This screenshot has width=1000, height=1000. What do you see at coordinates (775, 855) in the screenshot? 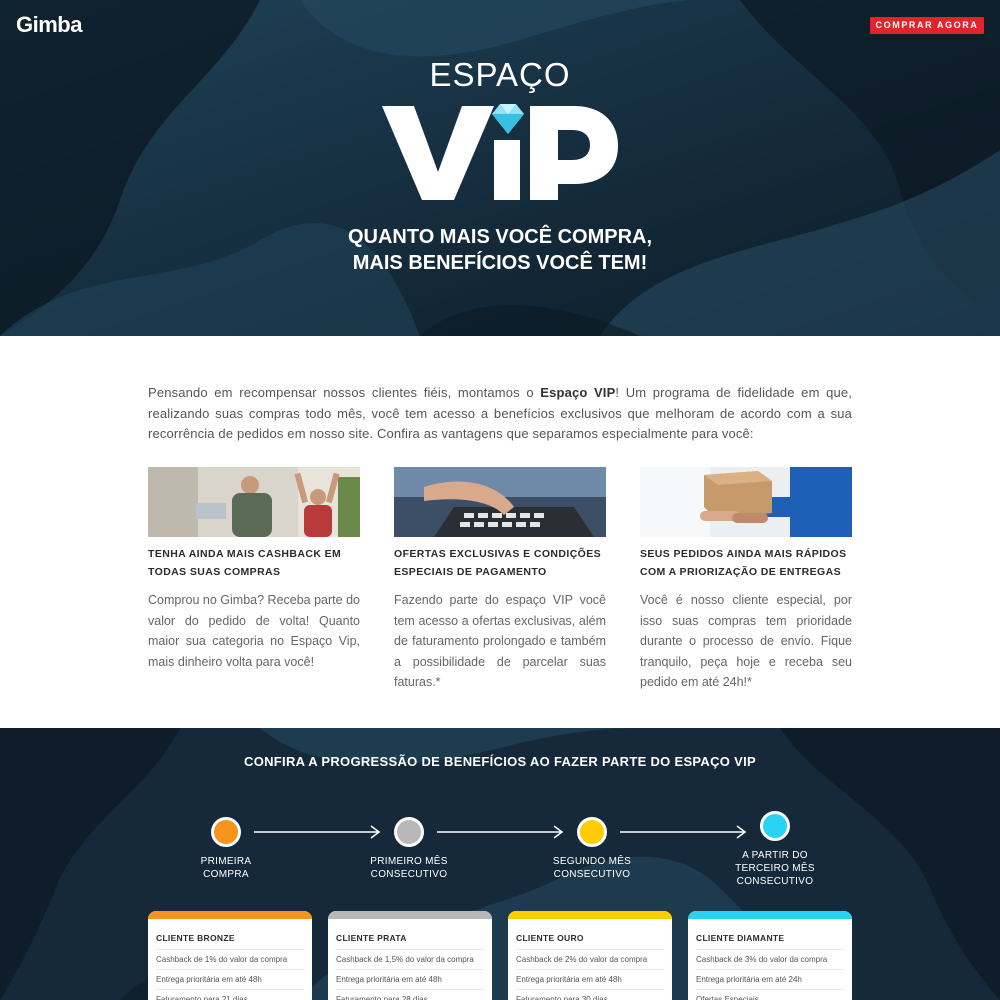
I see `step-label-line: A PARTIR DO` at bounding box center [775, 855].